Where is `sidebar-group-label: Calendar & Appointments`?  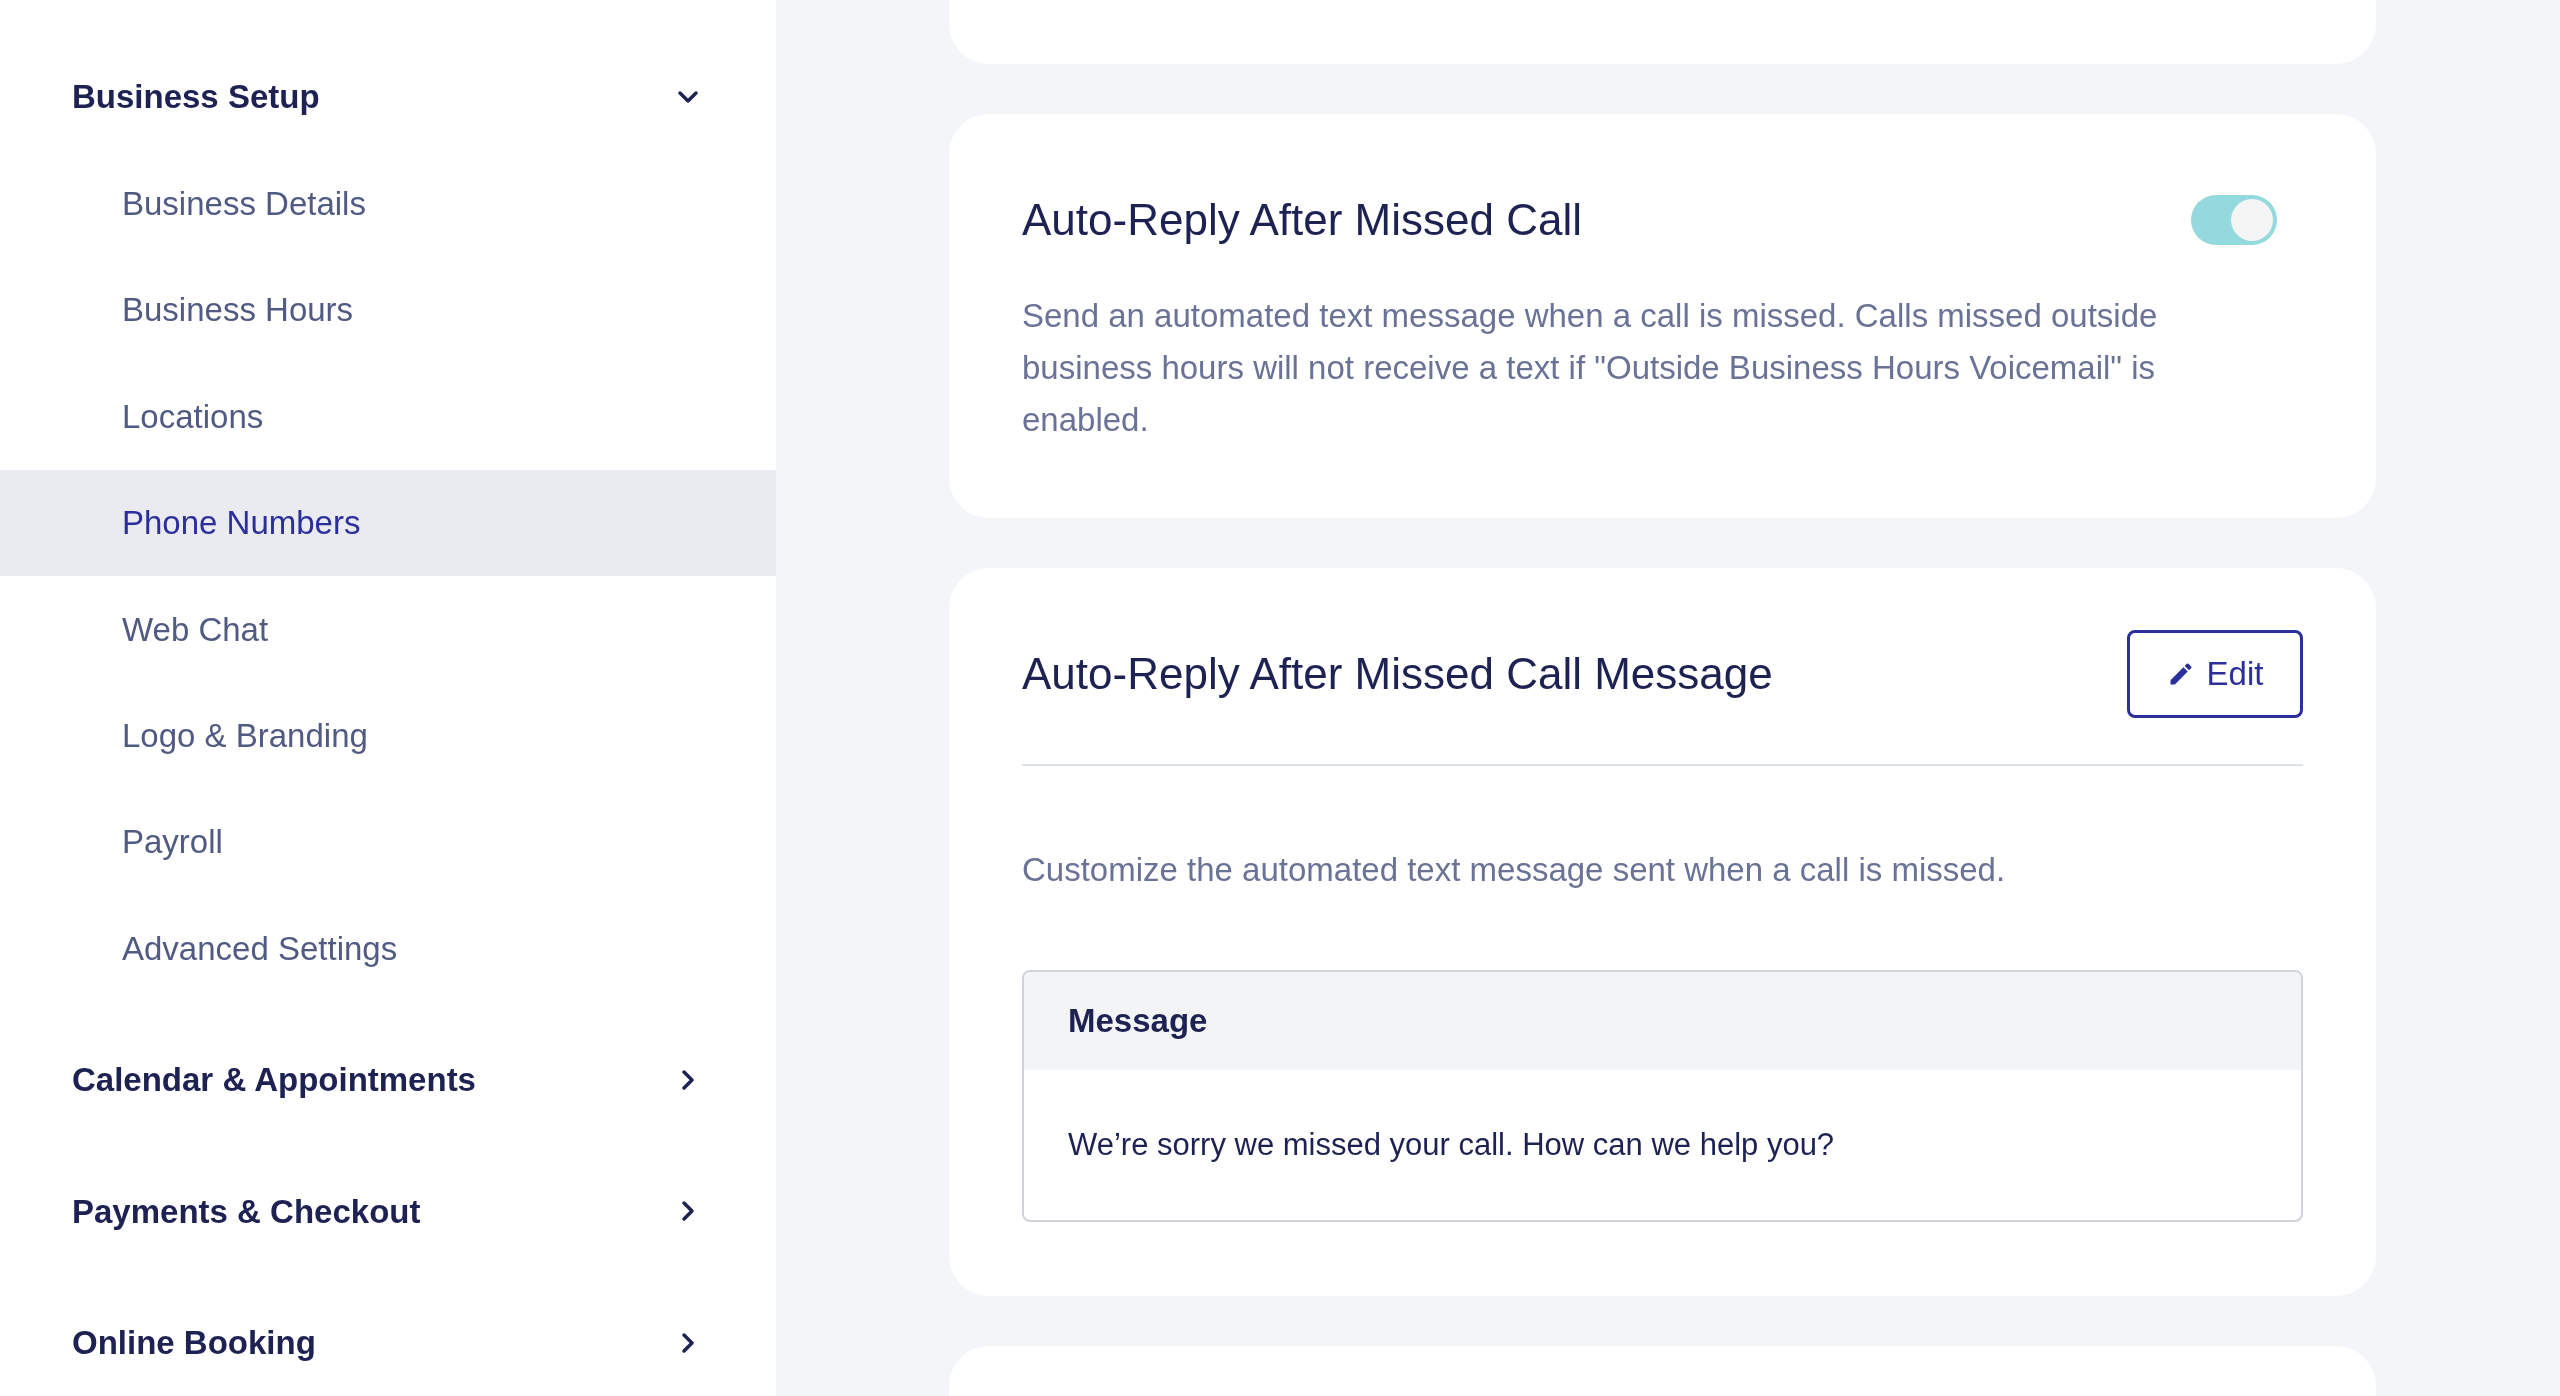 sidebar-group-label: Calendar & Appointments is located at coordinates (274, 1080).